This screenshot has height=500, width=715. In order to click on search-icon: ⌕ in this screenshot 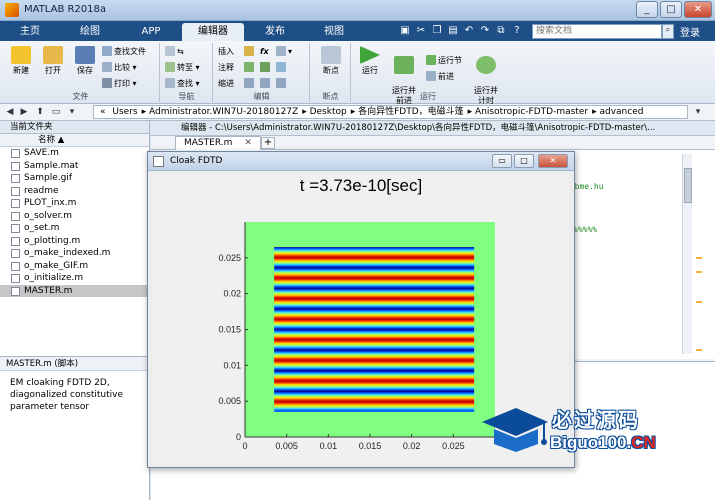, I will do `click(668, 31)`.